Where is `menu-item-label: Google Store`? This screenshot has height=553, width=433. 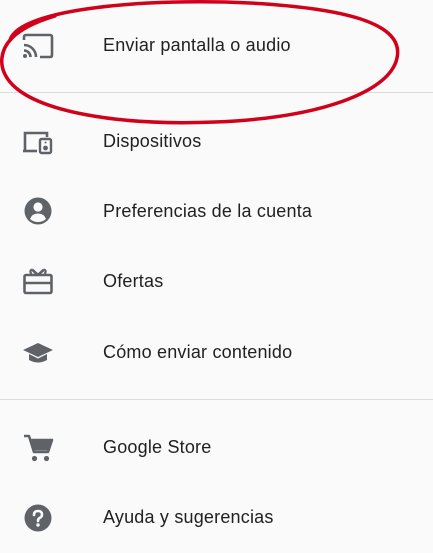
menu-item-label: Google Store is located at coordinates (157, 447).